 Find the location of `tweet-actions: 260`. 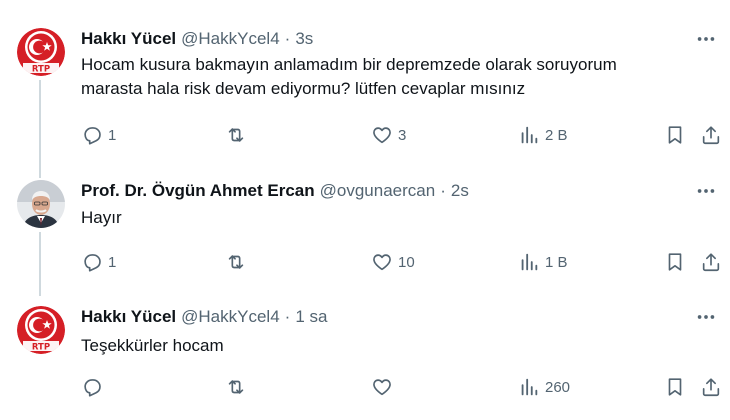

tweet-actions: 260 is located at coordinates (365, 387).